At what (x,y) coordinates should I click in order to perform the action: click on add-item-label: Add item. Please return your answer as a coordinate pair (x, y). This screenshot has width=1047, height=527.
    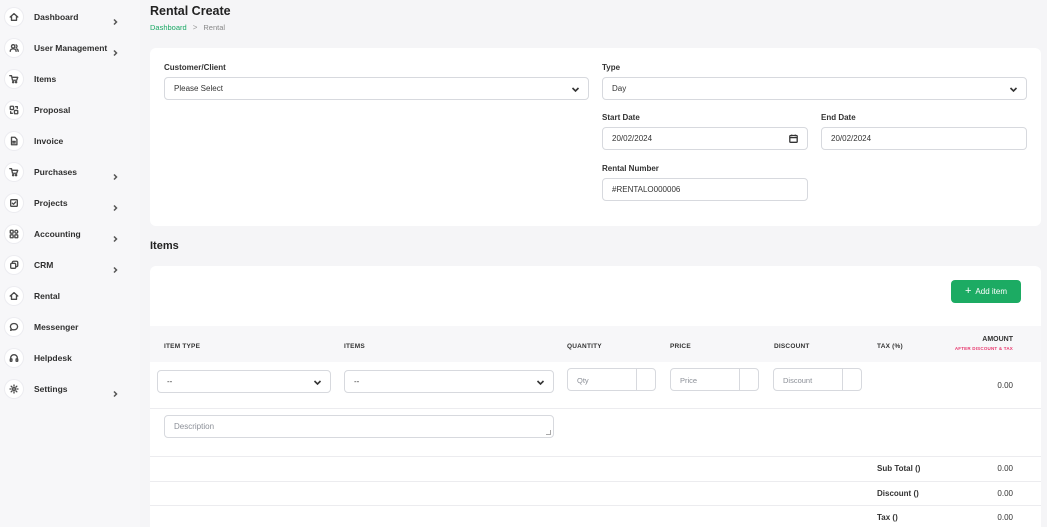
    Looking at the image, I should click on (991, 291).